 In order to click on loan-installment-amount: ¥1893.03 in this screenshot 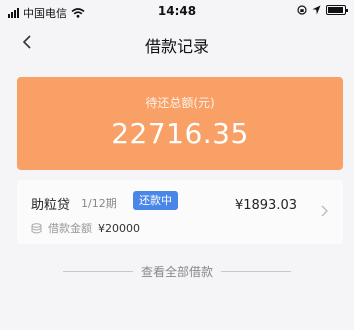, I will do `click(265, 205)`.